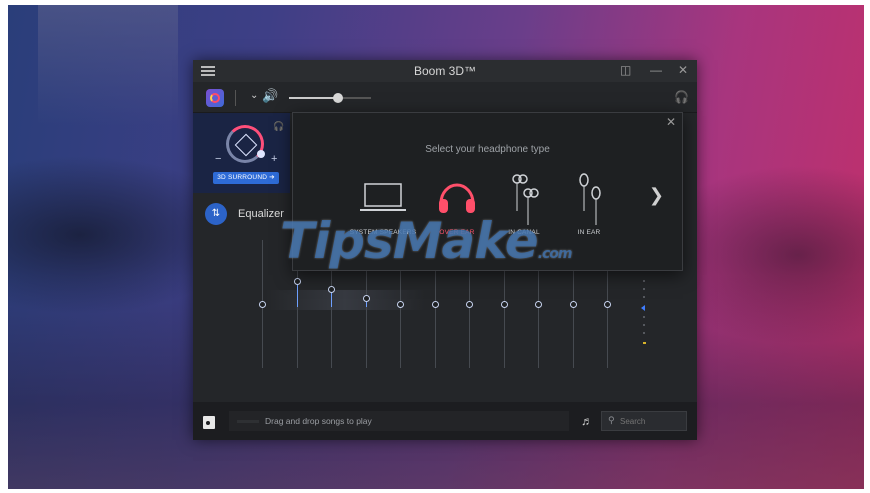 This screenshot has width=870, height=493. I want to click on eq-band-slider, so click(262, 304).